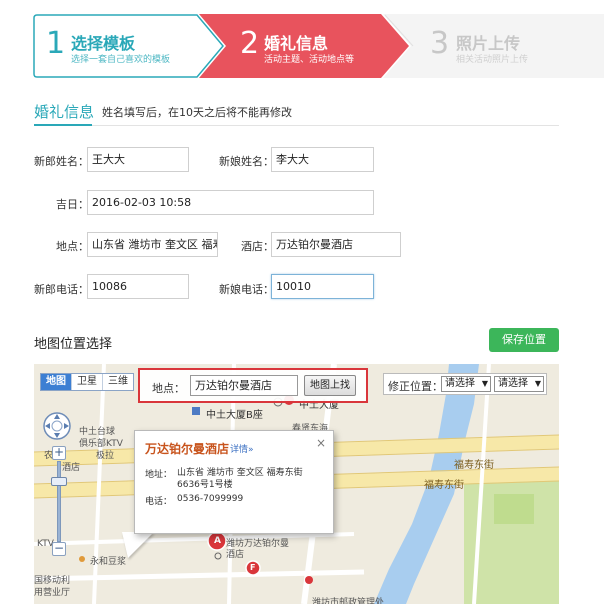  I want to click on marker-a-label: A, so click(217, 541).